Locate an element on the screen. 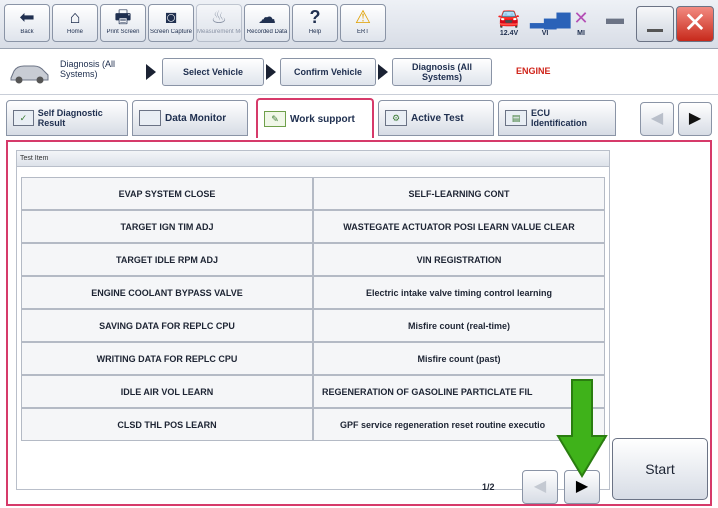  tab-label: ECU Identification is located at coordinates (559, 118).